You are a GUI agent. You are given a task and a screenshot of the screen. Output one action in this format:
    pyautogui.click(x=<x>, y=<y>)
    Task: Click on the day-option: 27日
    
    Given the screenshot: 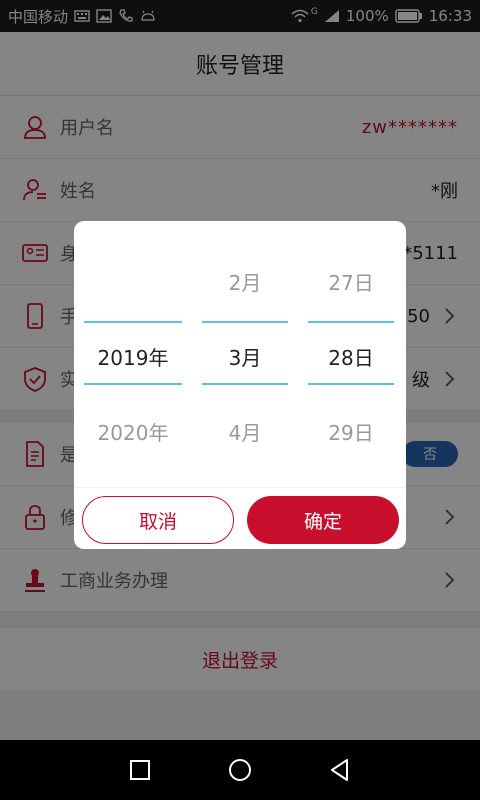 What is the action you would take?
    pyautogui.click(x=351, y=281)
    